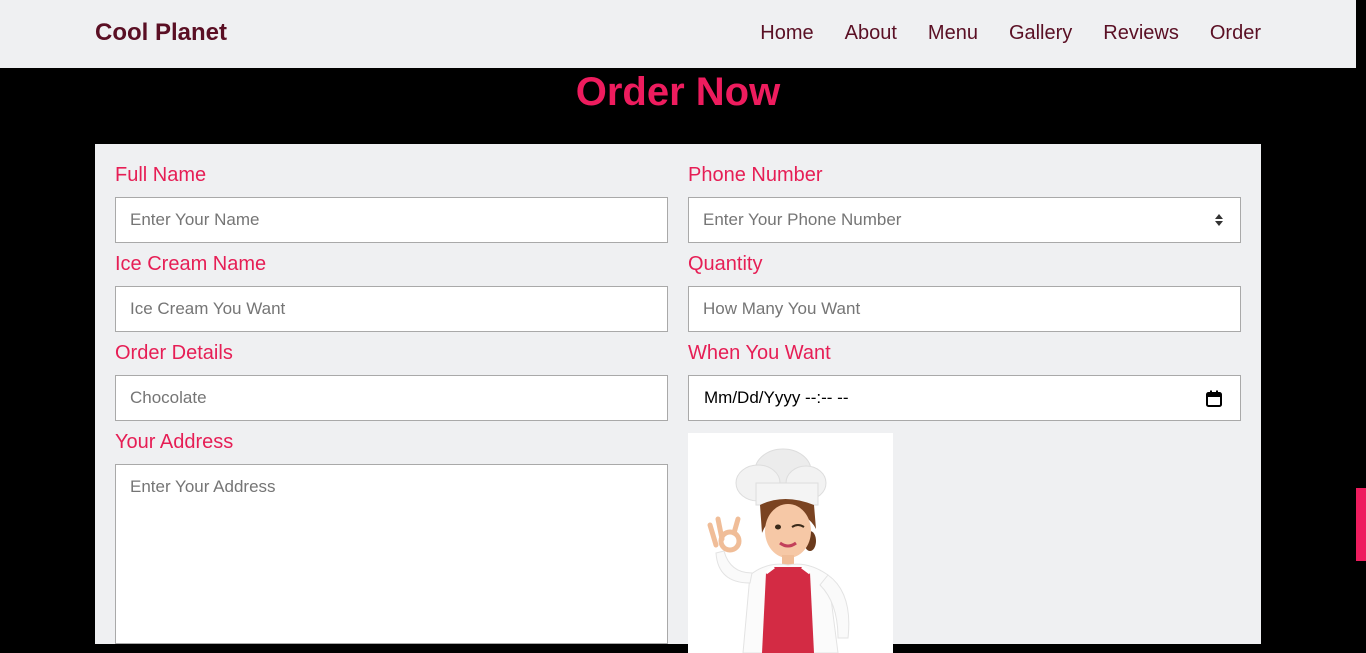 The image size is (1366, 653). Describe the element at coordinates (678, 92) in the screenshot. I see `page-title: Order Now` at that location.